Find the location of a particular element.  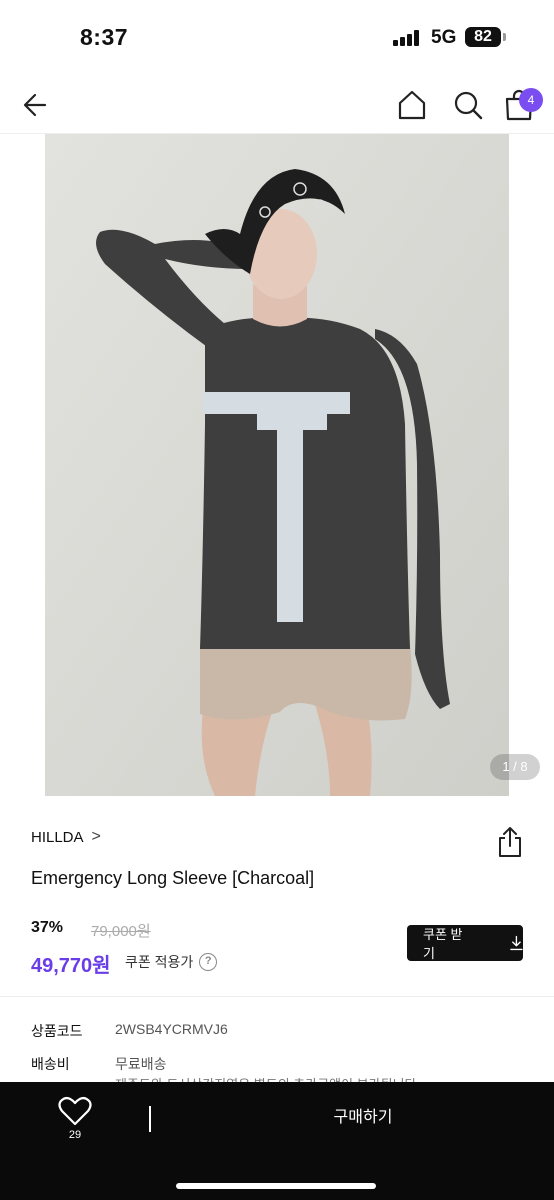

chevron-right-icon: > is located at coordinates (96, 836).